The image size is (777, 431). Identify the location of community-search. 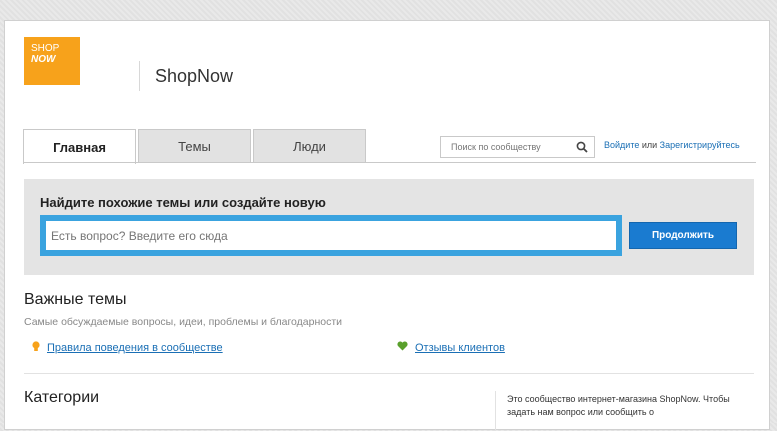
(517, 147).